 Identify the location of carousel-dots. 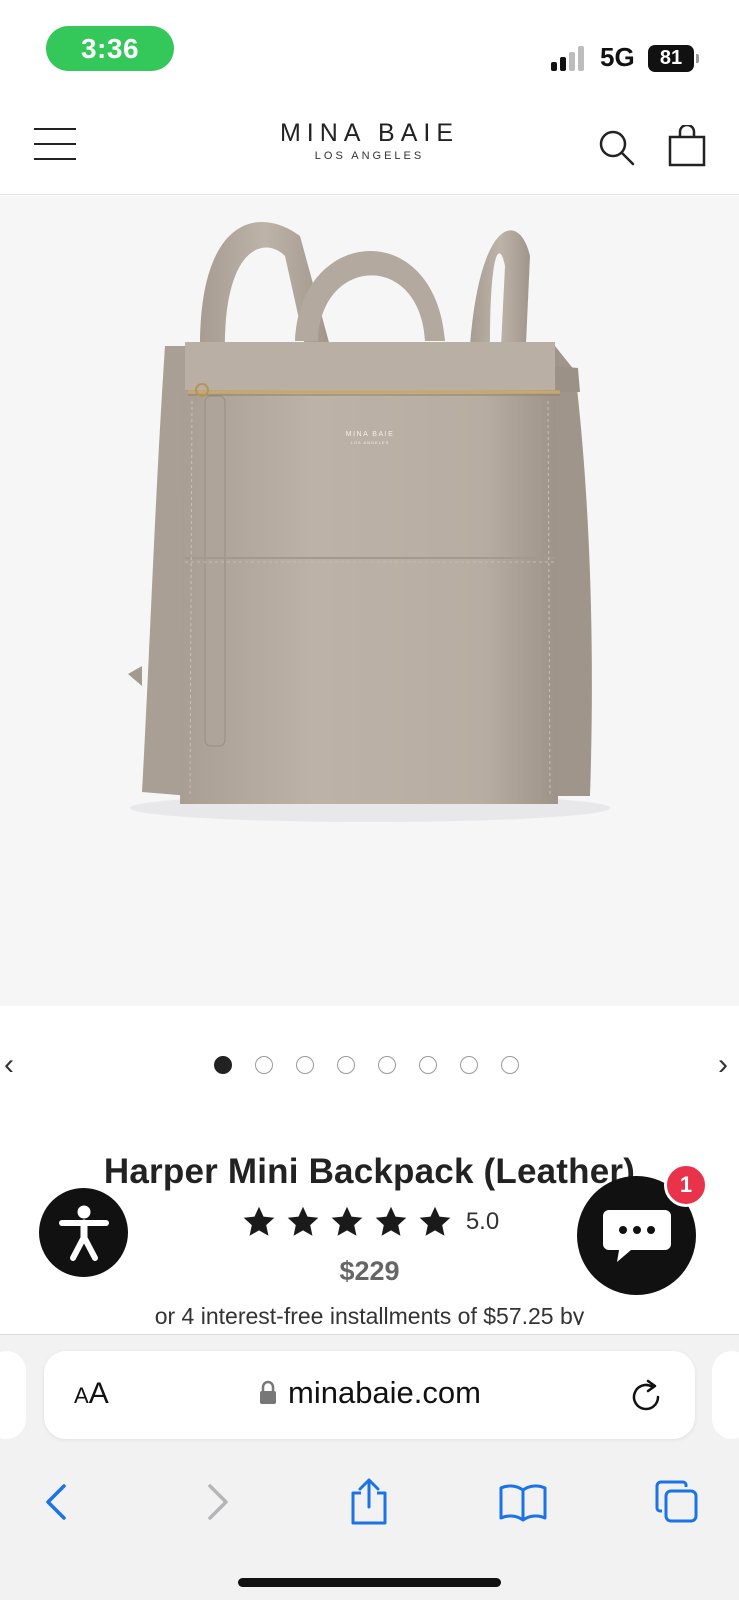
(366, 1065).